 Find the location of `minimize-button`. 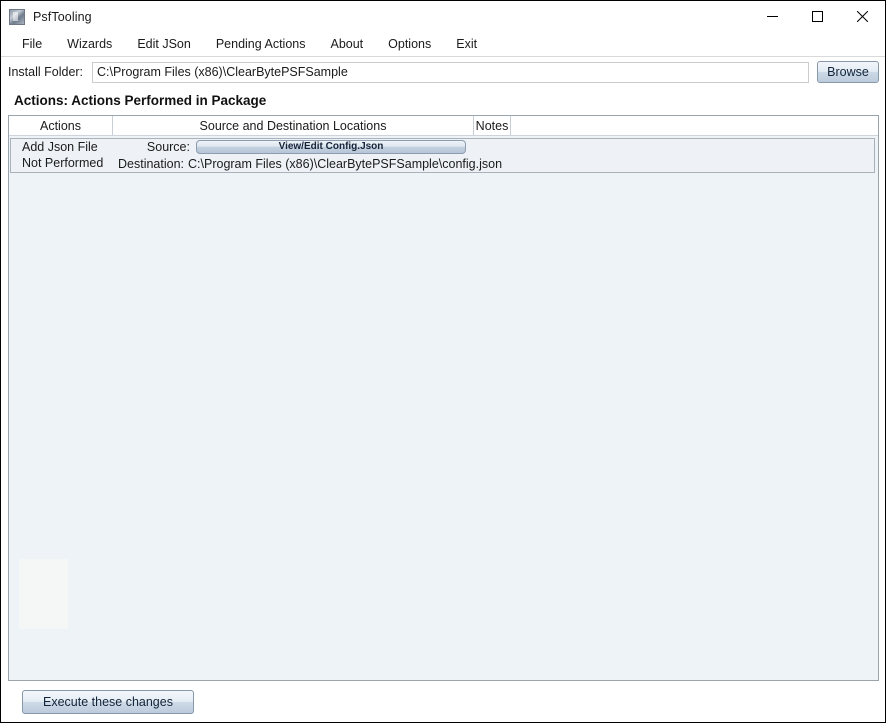

minimize-button is located at coordinates (772, 16).